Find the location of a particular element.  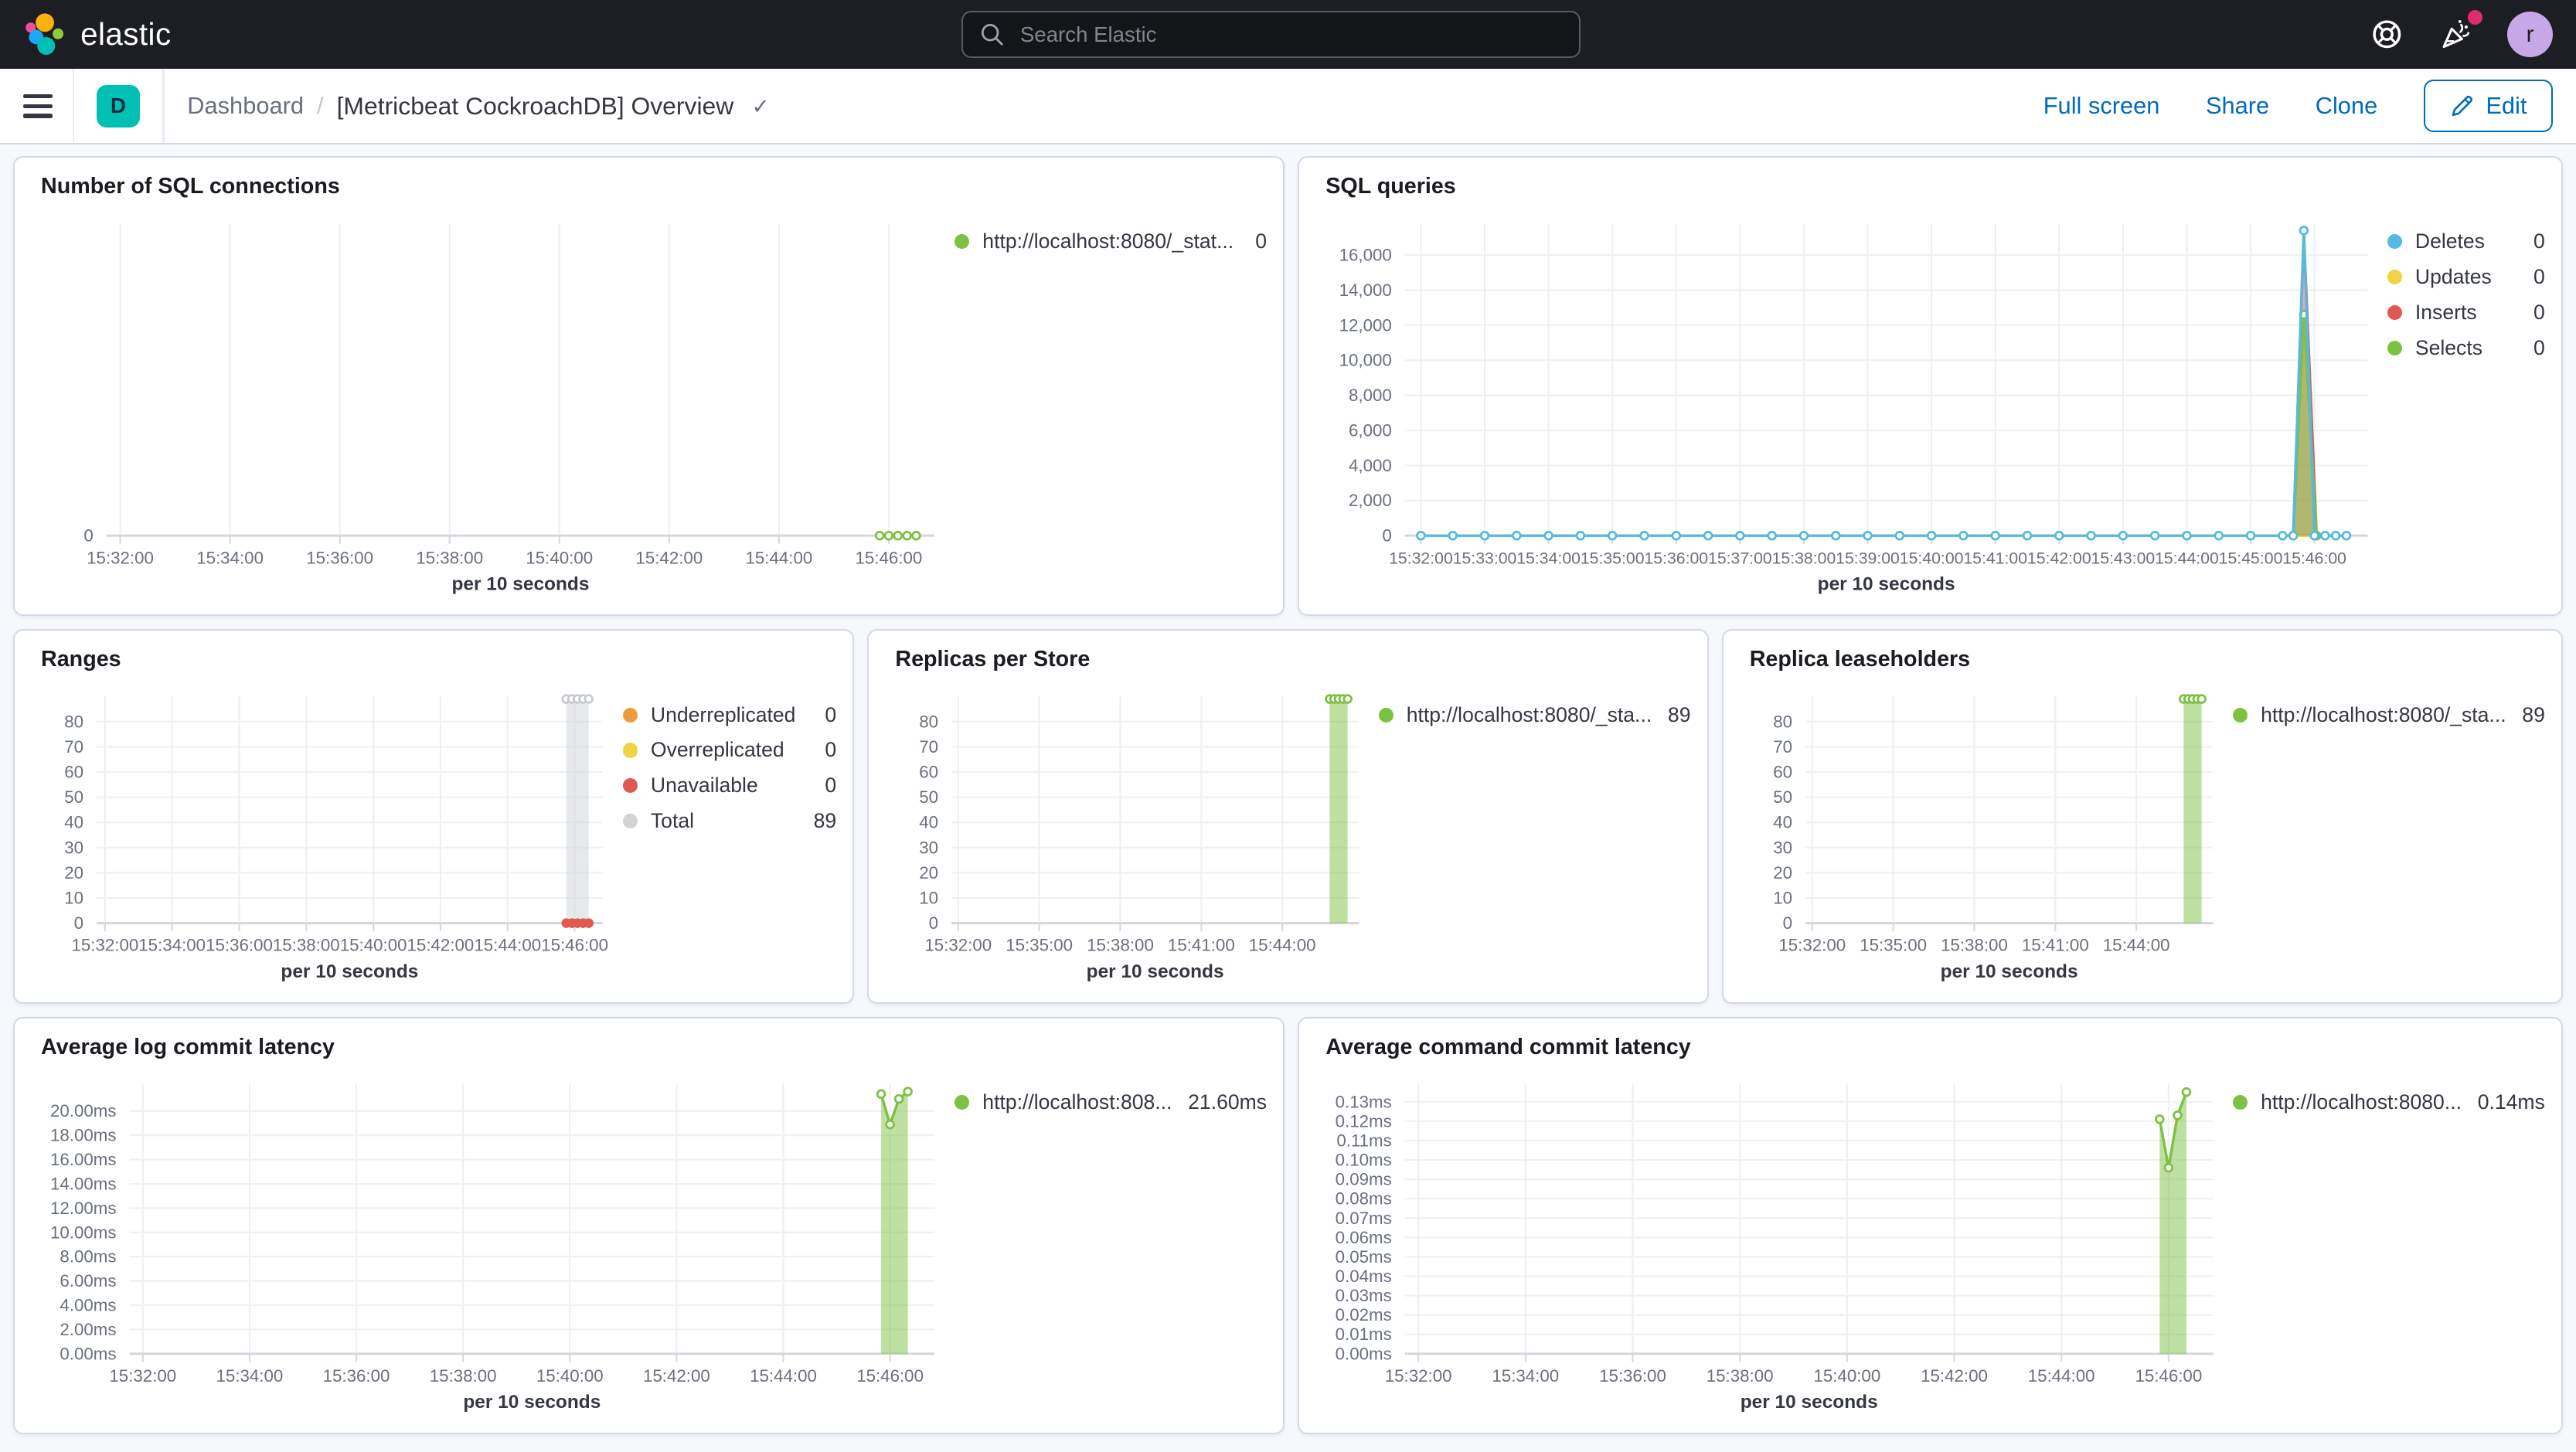

svg-text: 0.05ms is located at coordinates (1363, 1256).